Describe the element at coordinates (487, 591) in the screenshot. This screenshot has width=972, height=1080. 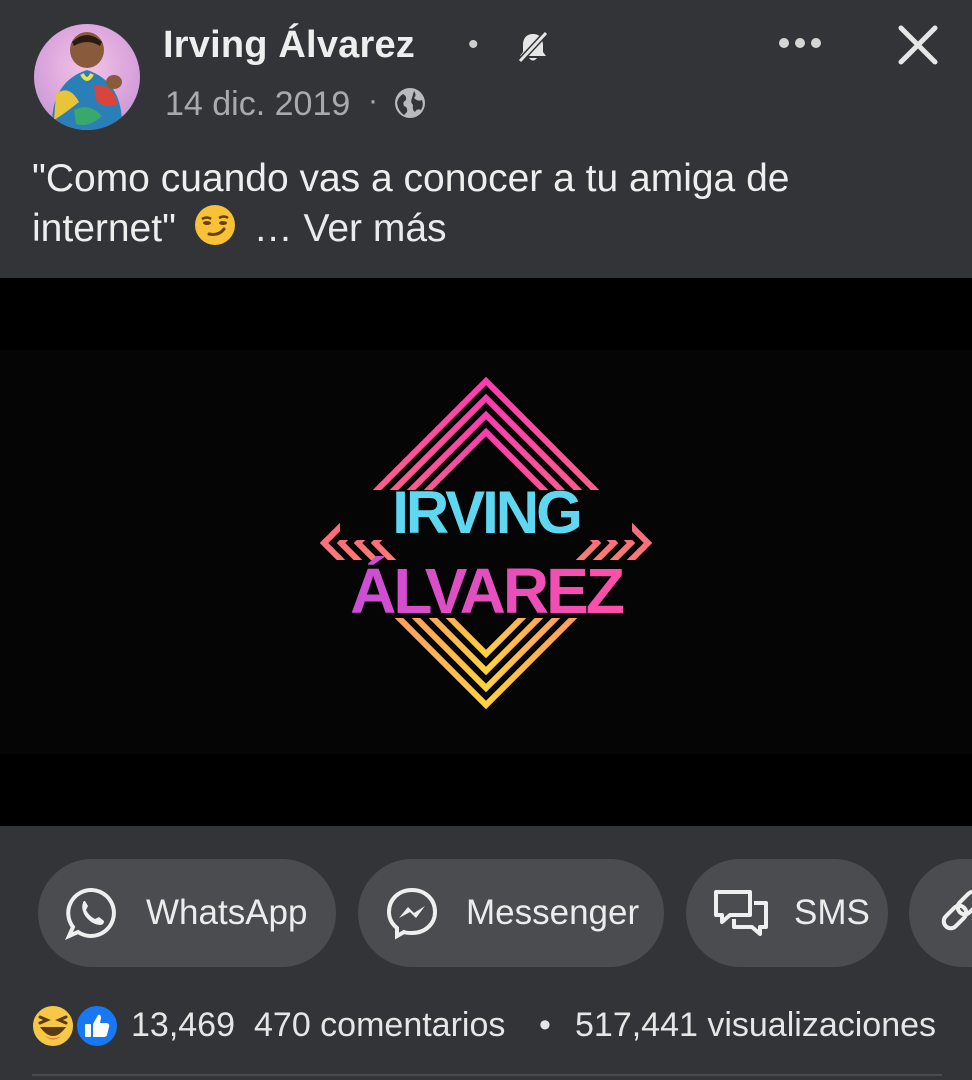
I see `logo-text-line-2: ÁLVAREZ` at that location.